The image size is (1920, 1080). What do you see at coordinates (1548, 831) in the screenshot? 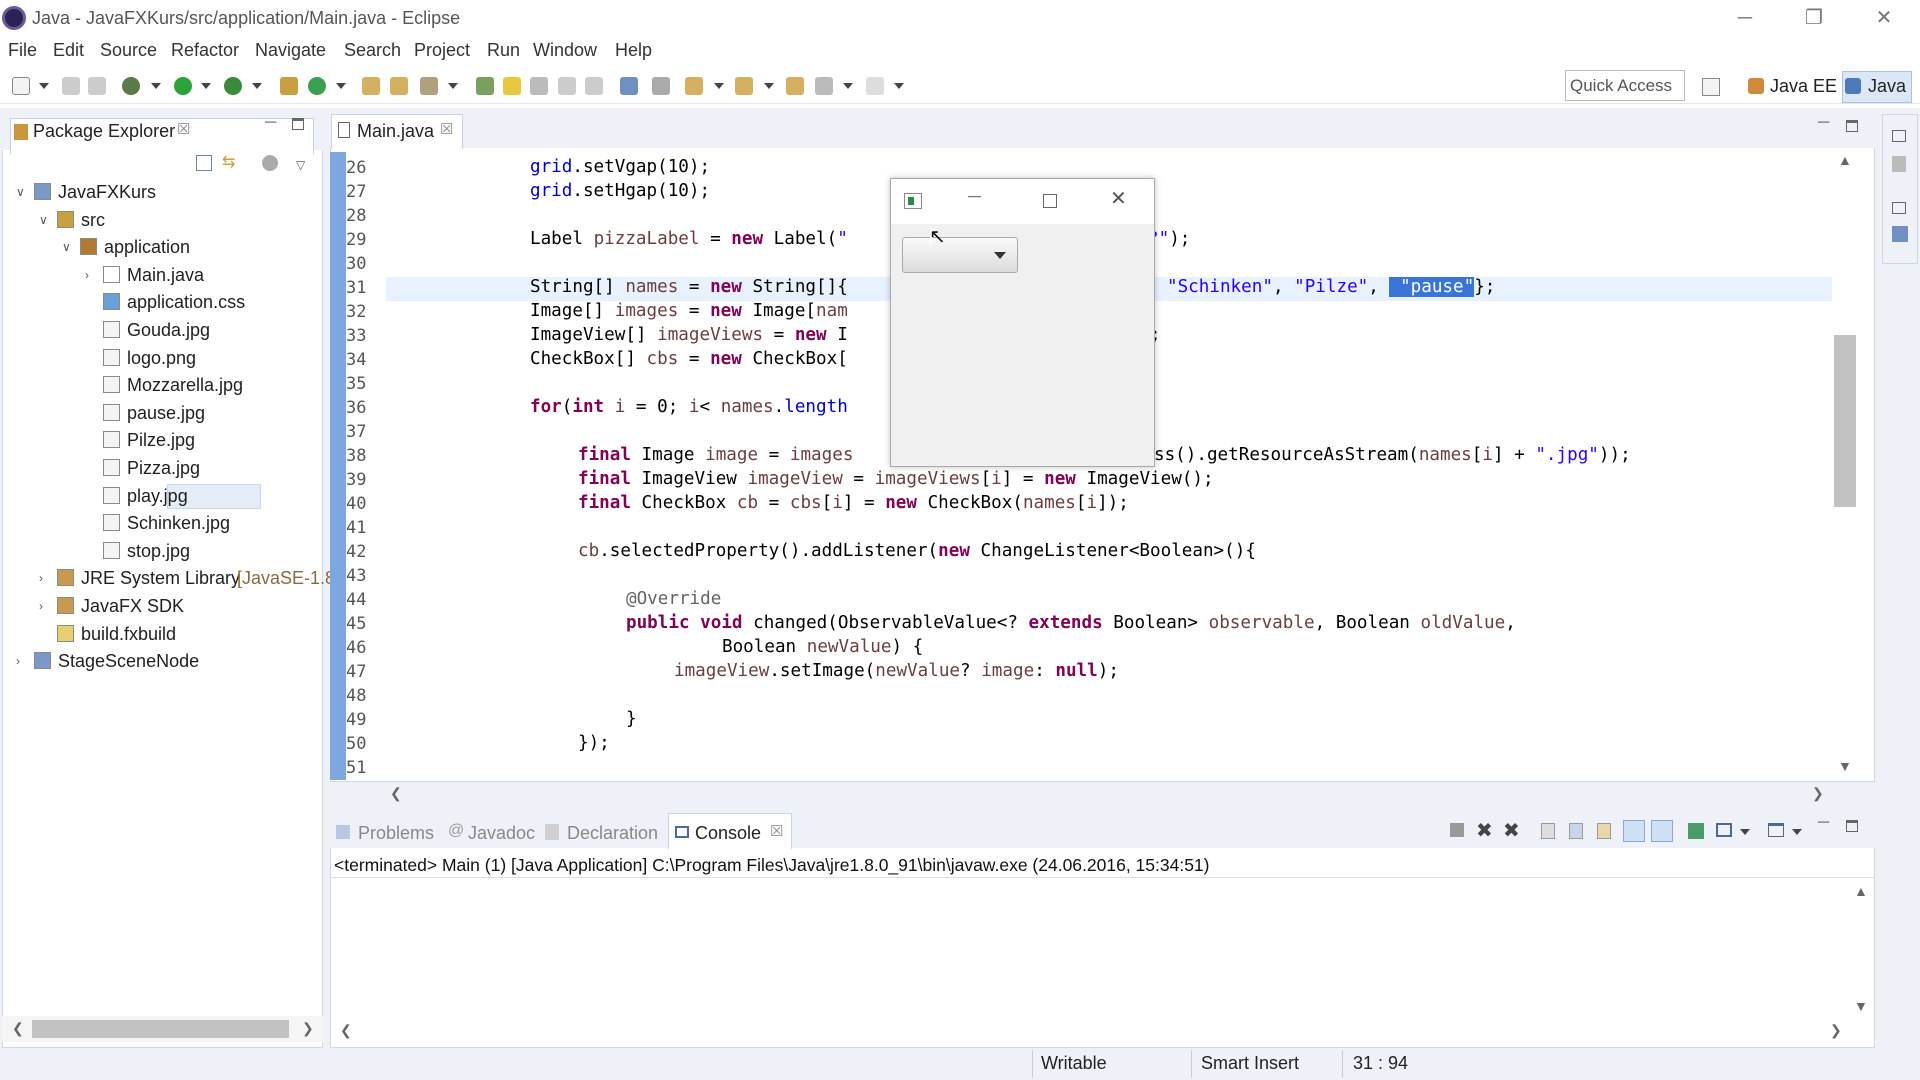
I see `clear-console-icon` at bounding box center [1548, 831].